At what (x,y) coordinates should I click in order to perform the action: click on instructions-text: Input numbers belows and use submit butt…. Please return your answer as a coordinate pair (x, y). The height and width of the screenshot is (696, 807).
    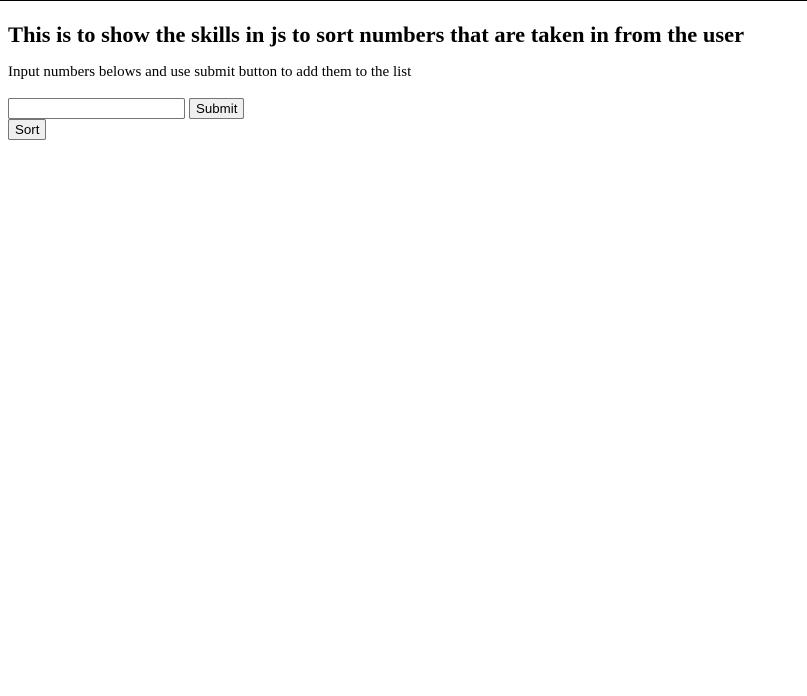
    Looking at the image, I should click on (210, 72).